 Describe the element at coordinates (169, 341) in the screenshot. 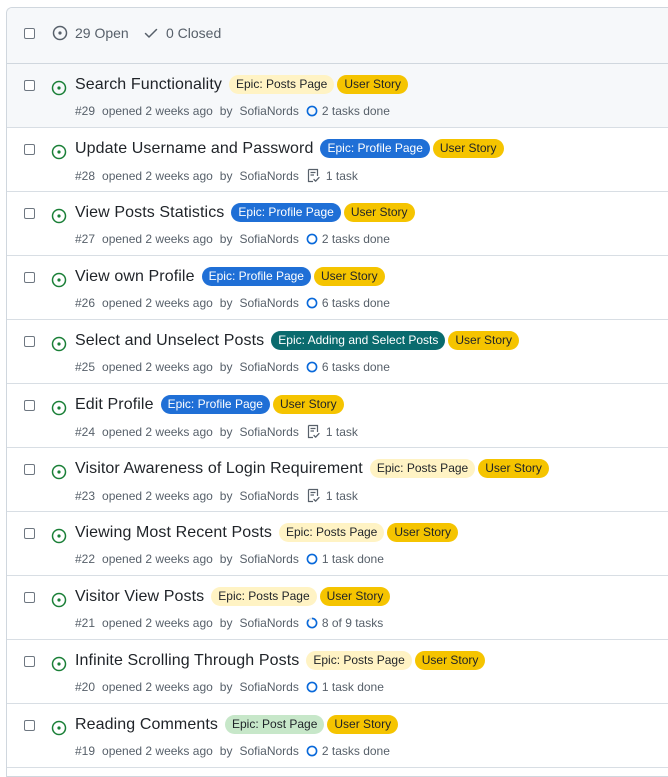

I see `issue-title-link: Select and Unselect Posts` at that location.